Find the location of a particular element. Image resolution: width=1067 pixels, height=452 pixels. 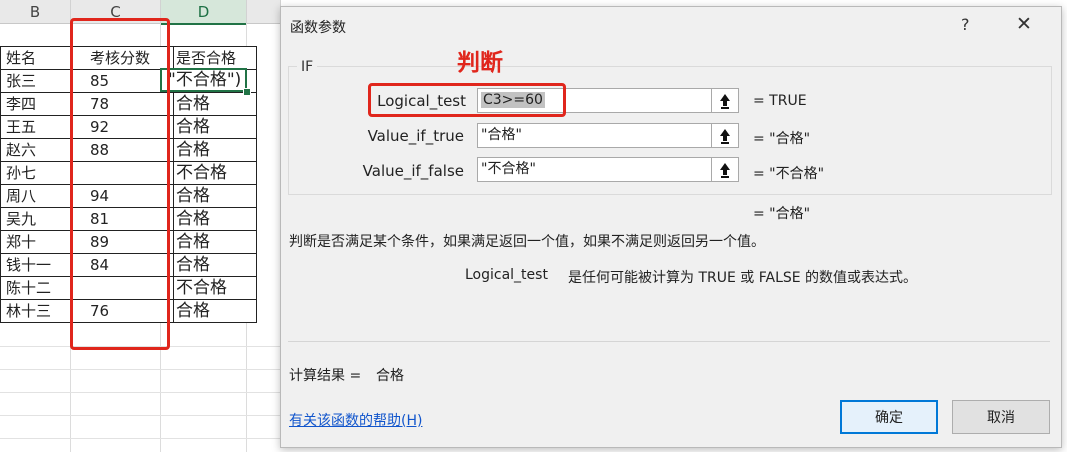

logical-test-collapse-button is located at coordinates (725, 100).